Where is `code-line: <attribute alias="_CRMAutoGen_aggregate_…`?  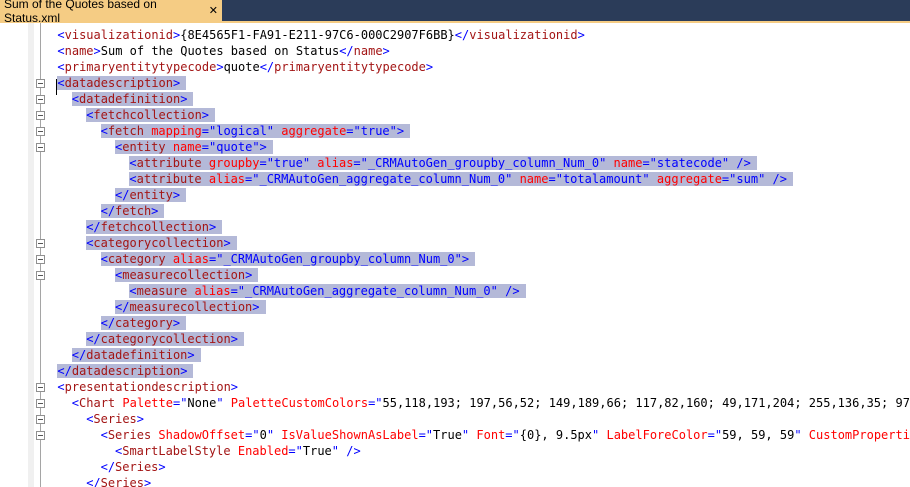 code-line: <attribute alias="_CRMAutoGen_aggregate_… is located at coordinates (461, 179).